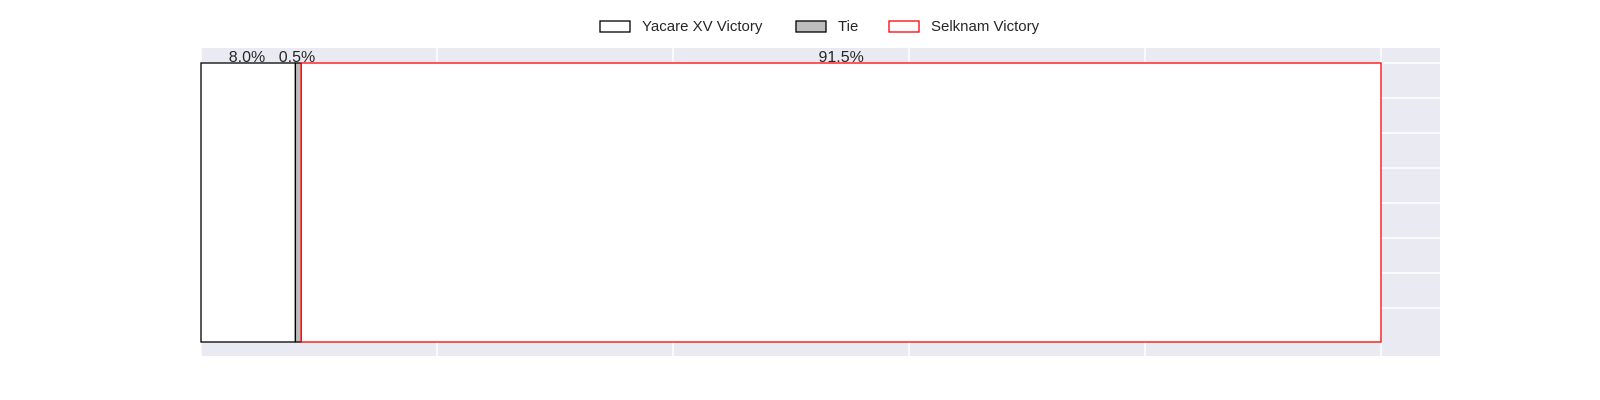 Image resolution: width=1600 pixels, height=400 pixels. Describe the element at coordinates (840, 57) in the screenshot. I see `data-label-2: 91.5%` at that location.